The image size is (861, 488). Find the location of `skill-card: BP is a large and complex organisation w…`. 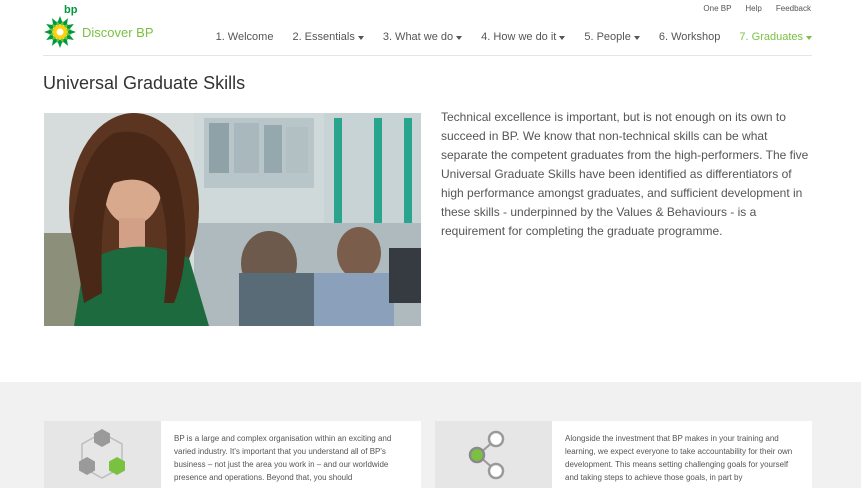

skill-card: BP is a large and complex organisation w… is located at coordinates (232, 454).